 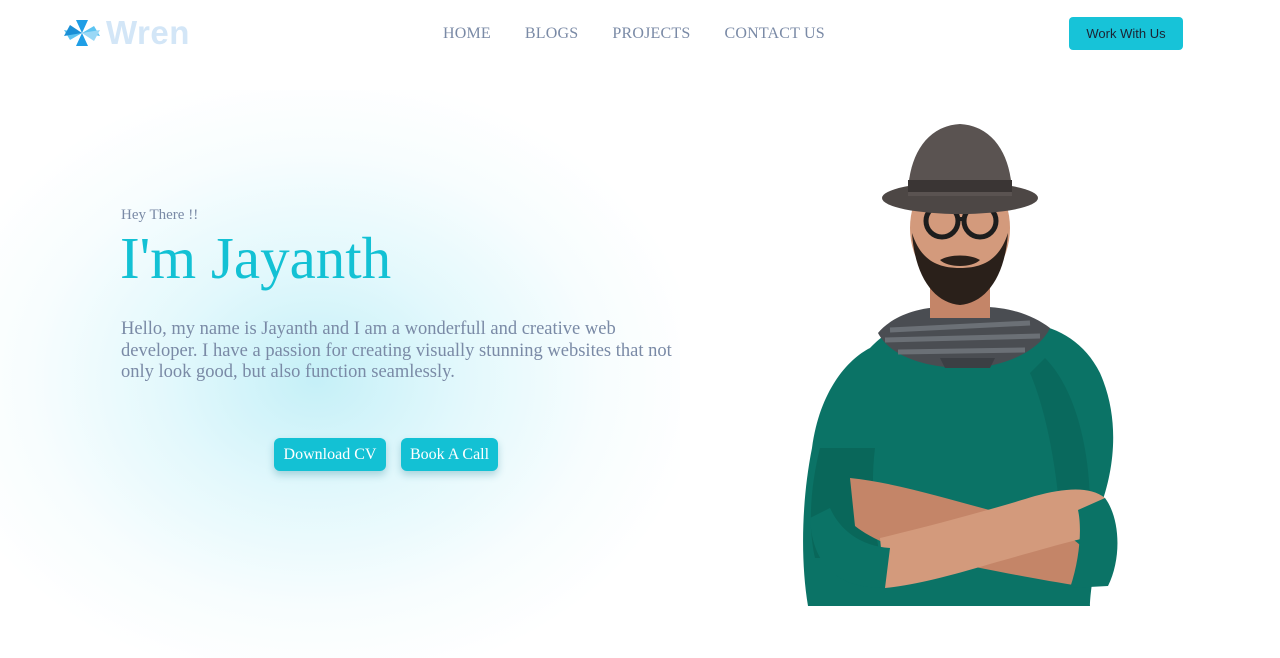 What do you see at coordinates (148, 32) in the screenshot?
I see `logo-text: Wren` at bounding box center [148, 32].